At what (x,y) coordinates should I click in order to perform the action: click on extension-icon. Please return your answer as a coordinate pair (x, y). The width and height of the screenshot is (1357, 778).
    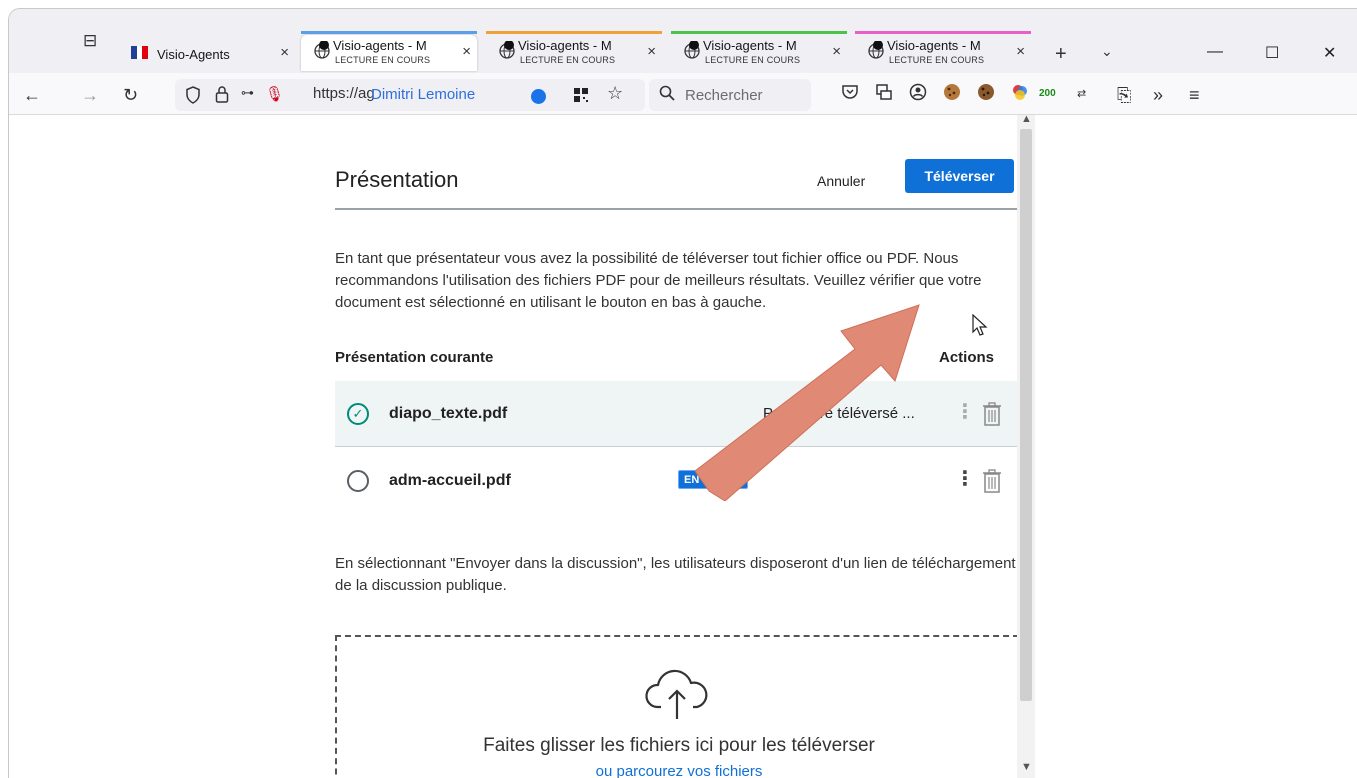
    Looking at the image, I should click on (884, 92).